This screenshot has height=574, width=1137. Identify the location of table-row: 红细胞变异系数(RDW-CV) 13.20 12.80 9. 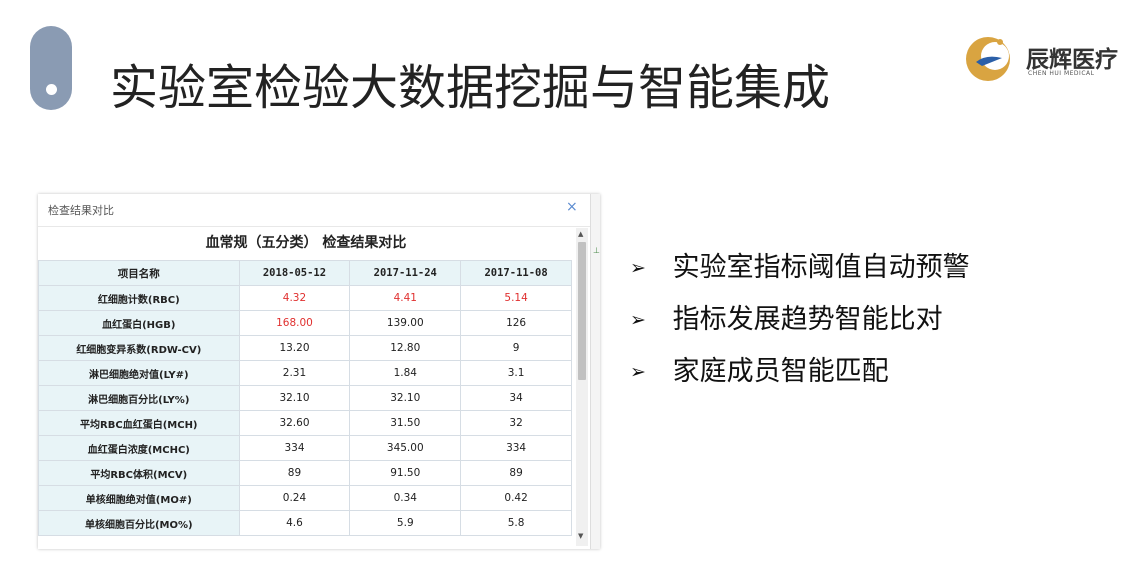
(305, 348).